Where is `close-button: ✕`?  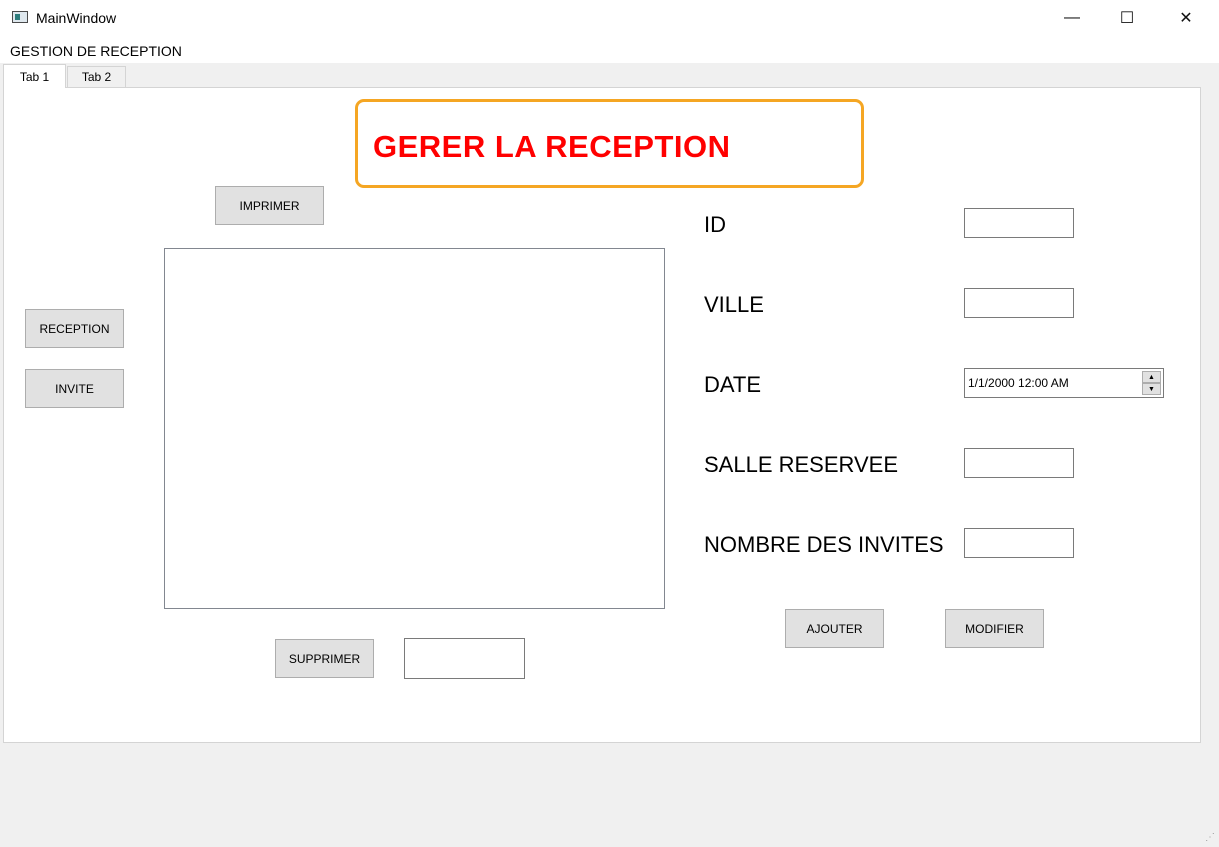
close-button: ✕ is located at coordinates (1186, 18).